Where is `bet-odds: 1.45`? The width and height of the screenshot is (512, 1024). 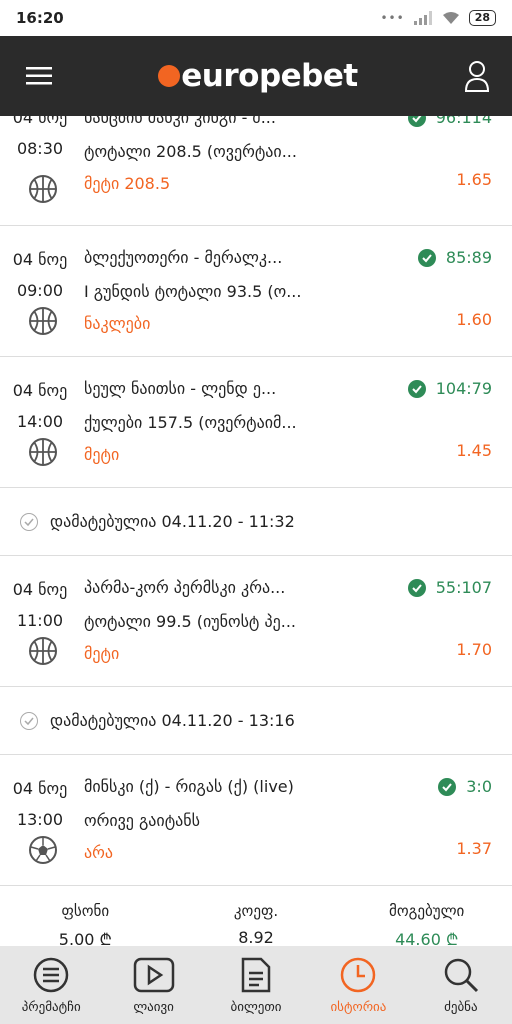
bet-odds: 1.45 is located at coordinates (474, 450).